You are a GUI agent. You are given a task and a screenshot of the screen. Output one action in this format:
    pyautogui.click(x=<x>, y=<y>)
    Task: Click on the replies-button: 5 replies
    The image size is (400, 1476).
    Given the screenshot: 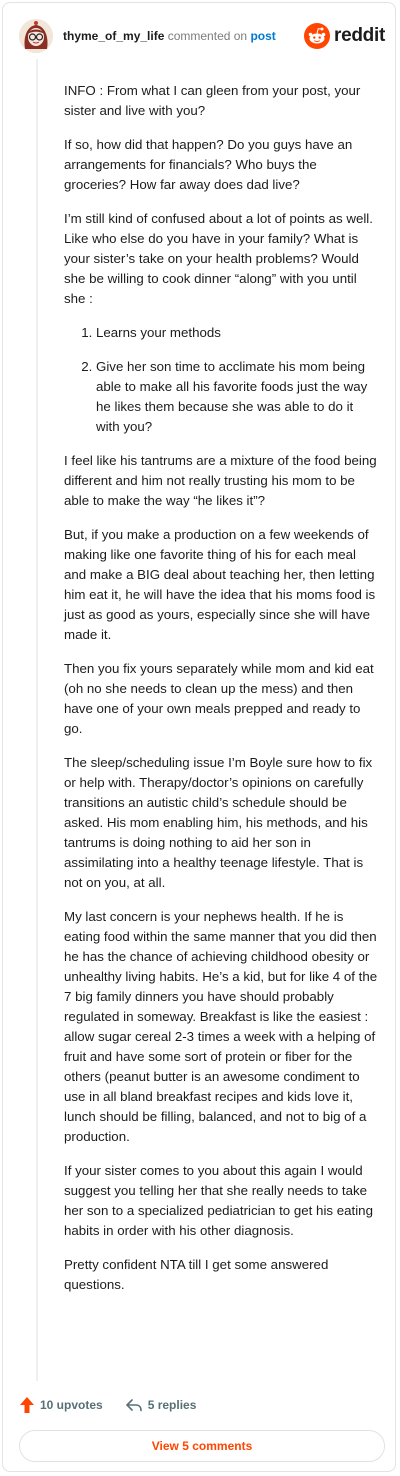 What is the action you would take?
    pyautogui.click(x=161, y=1405)
    